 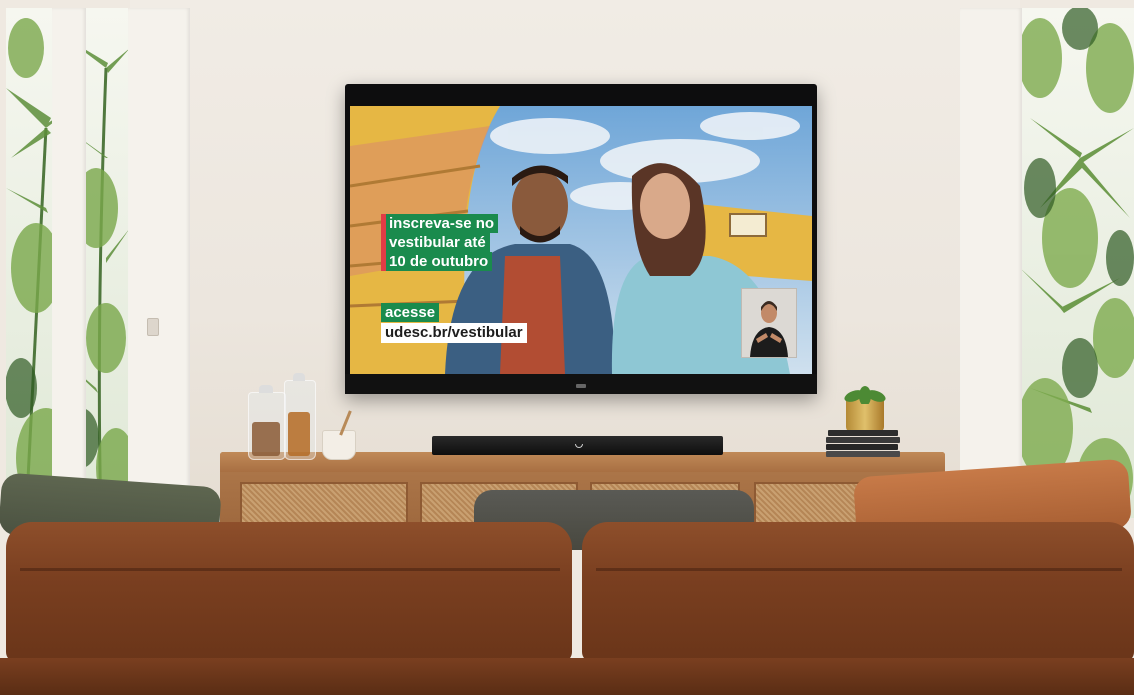 What do you see at coordinates (267, 422) in the screenshot?
I see `glass-jar-nuts` at bounding box center [267, 422].